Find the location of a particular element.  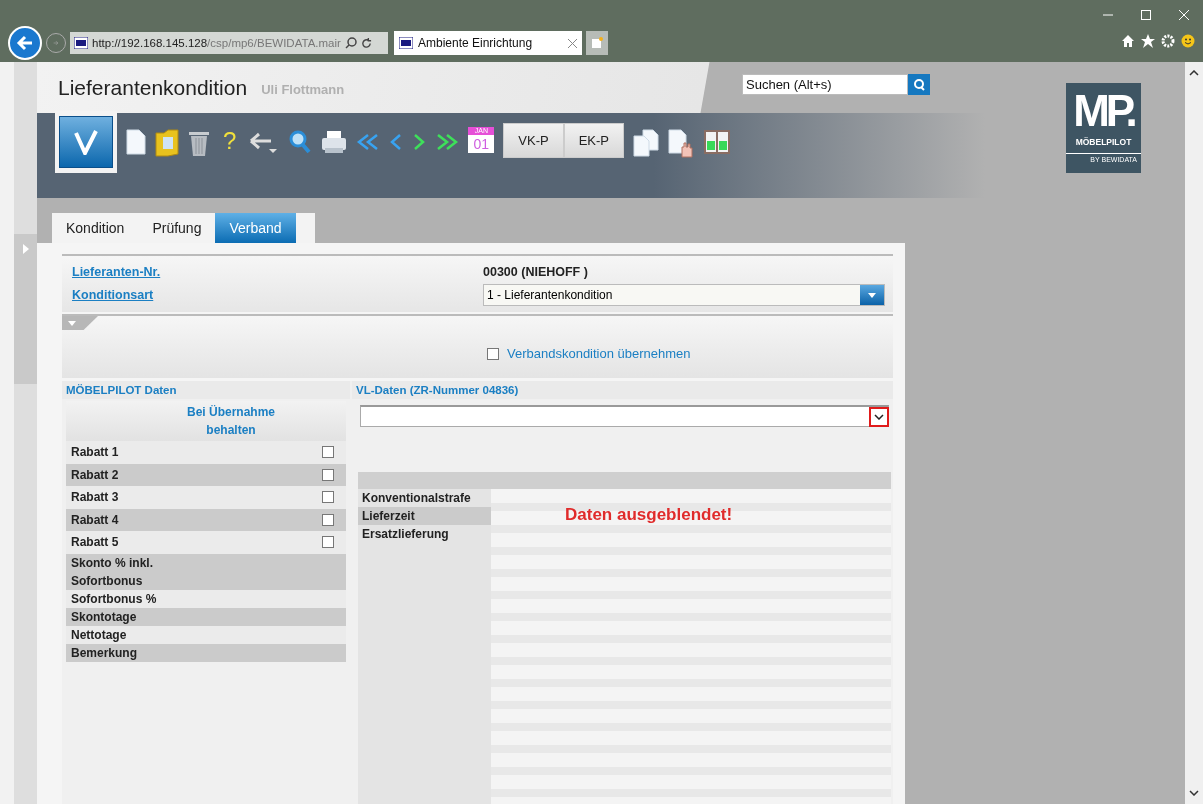

help-button: ? is located at coordinates (230, 141).